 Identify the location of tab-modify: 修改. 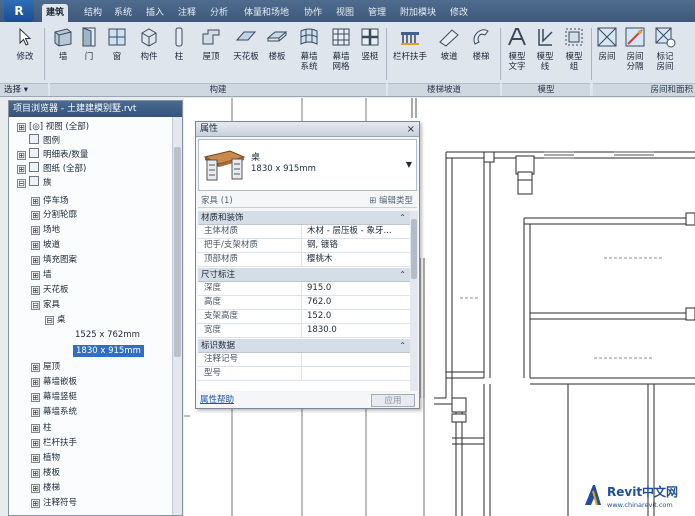
(459, 13).